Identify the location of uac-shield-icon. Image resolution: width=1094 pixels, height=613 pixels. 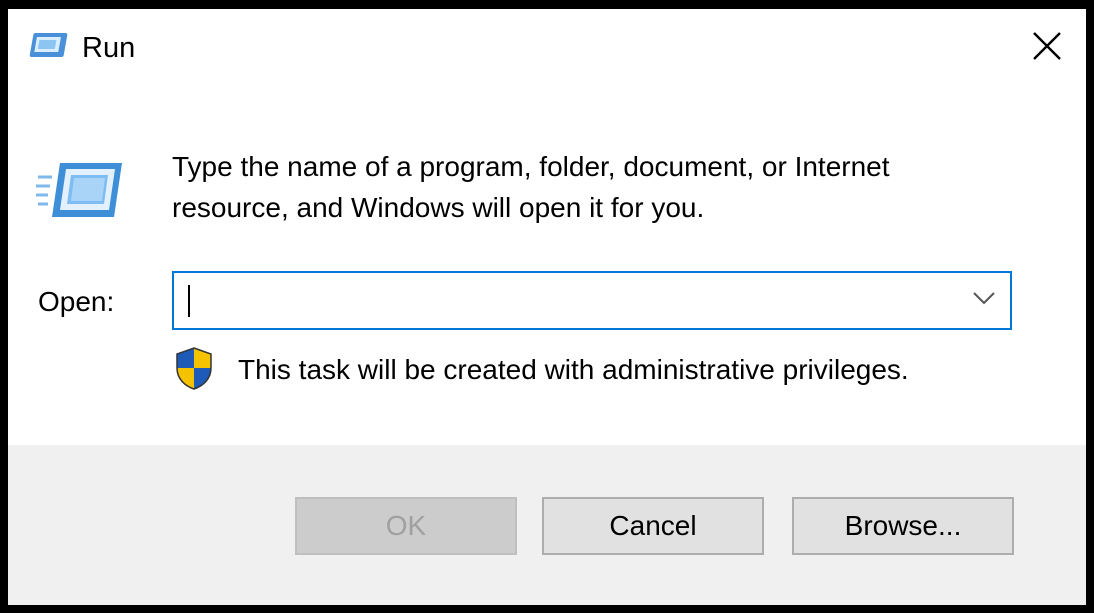
(194, 368).